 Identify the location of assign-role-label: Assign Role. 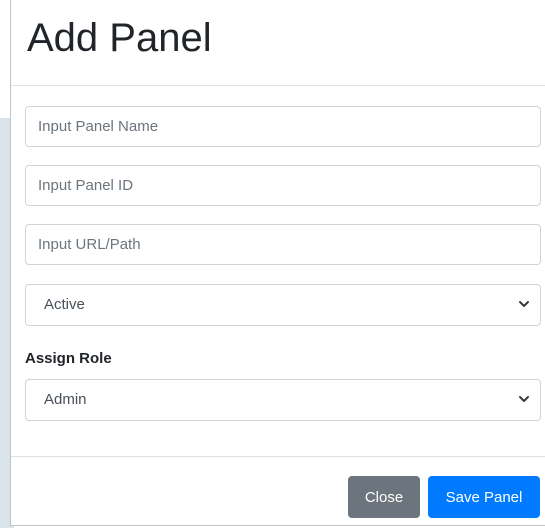
(68, 358).